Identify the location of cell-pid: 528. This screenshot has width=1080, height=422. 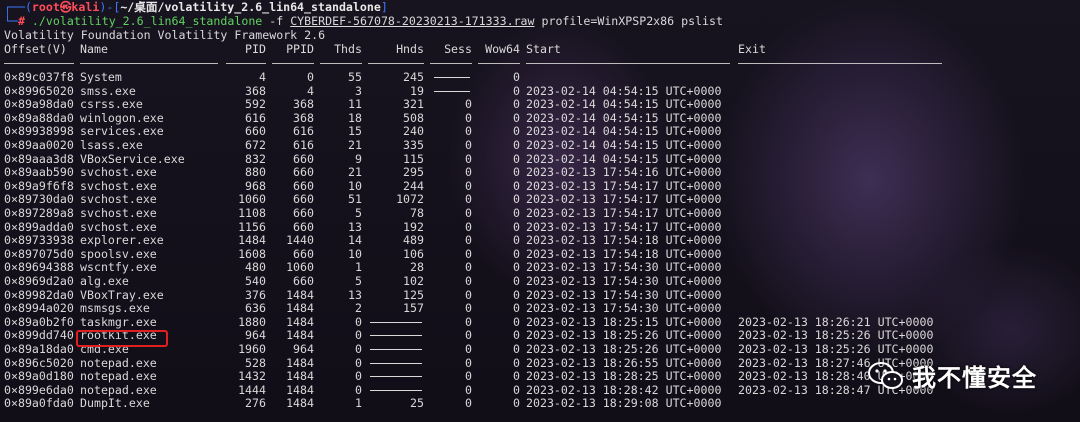
(255, 362).